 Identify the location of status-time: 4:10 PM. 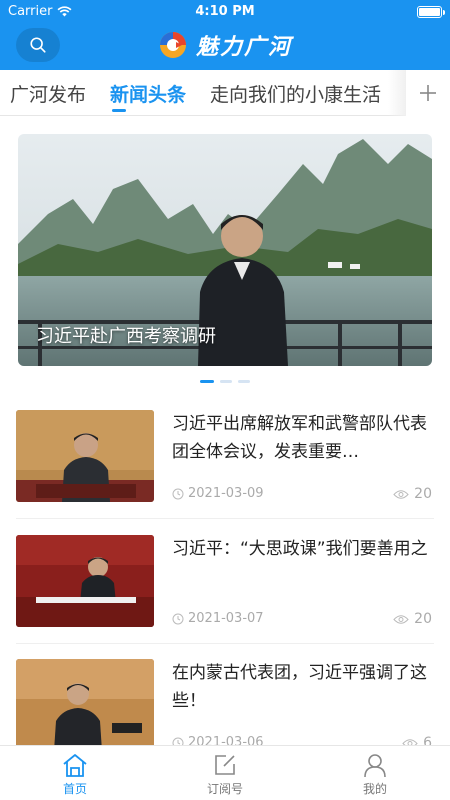
(225, 11).